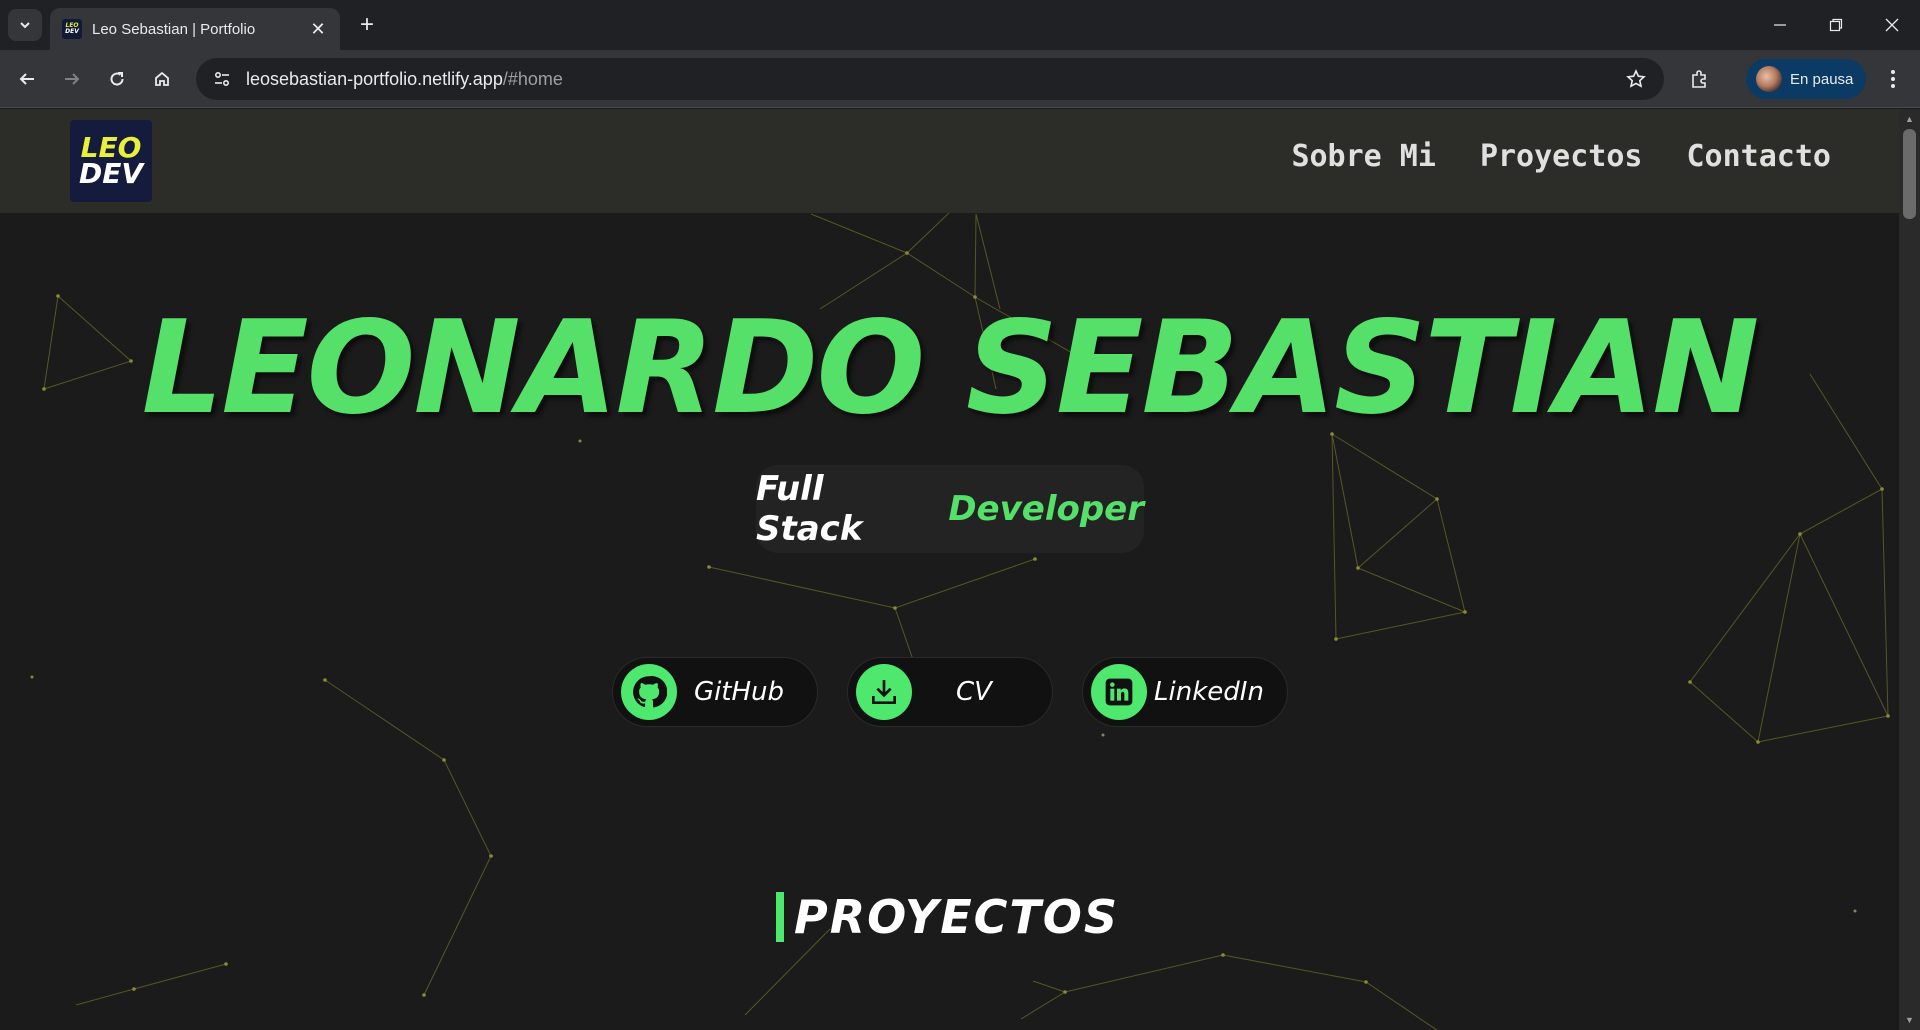 This screenshot has width=1920, height=1030. I want to click on more-vert-icon, so click(1893, 79).